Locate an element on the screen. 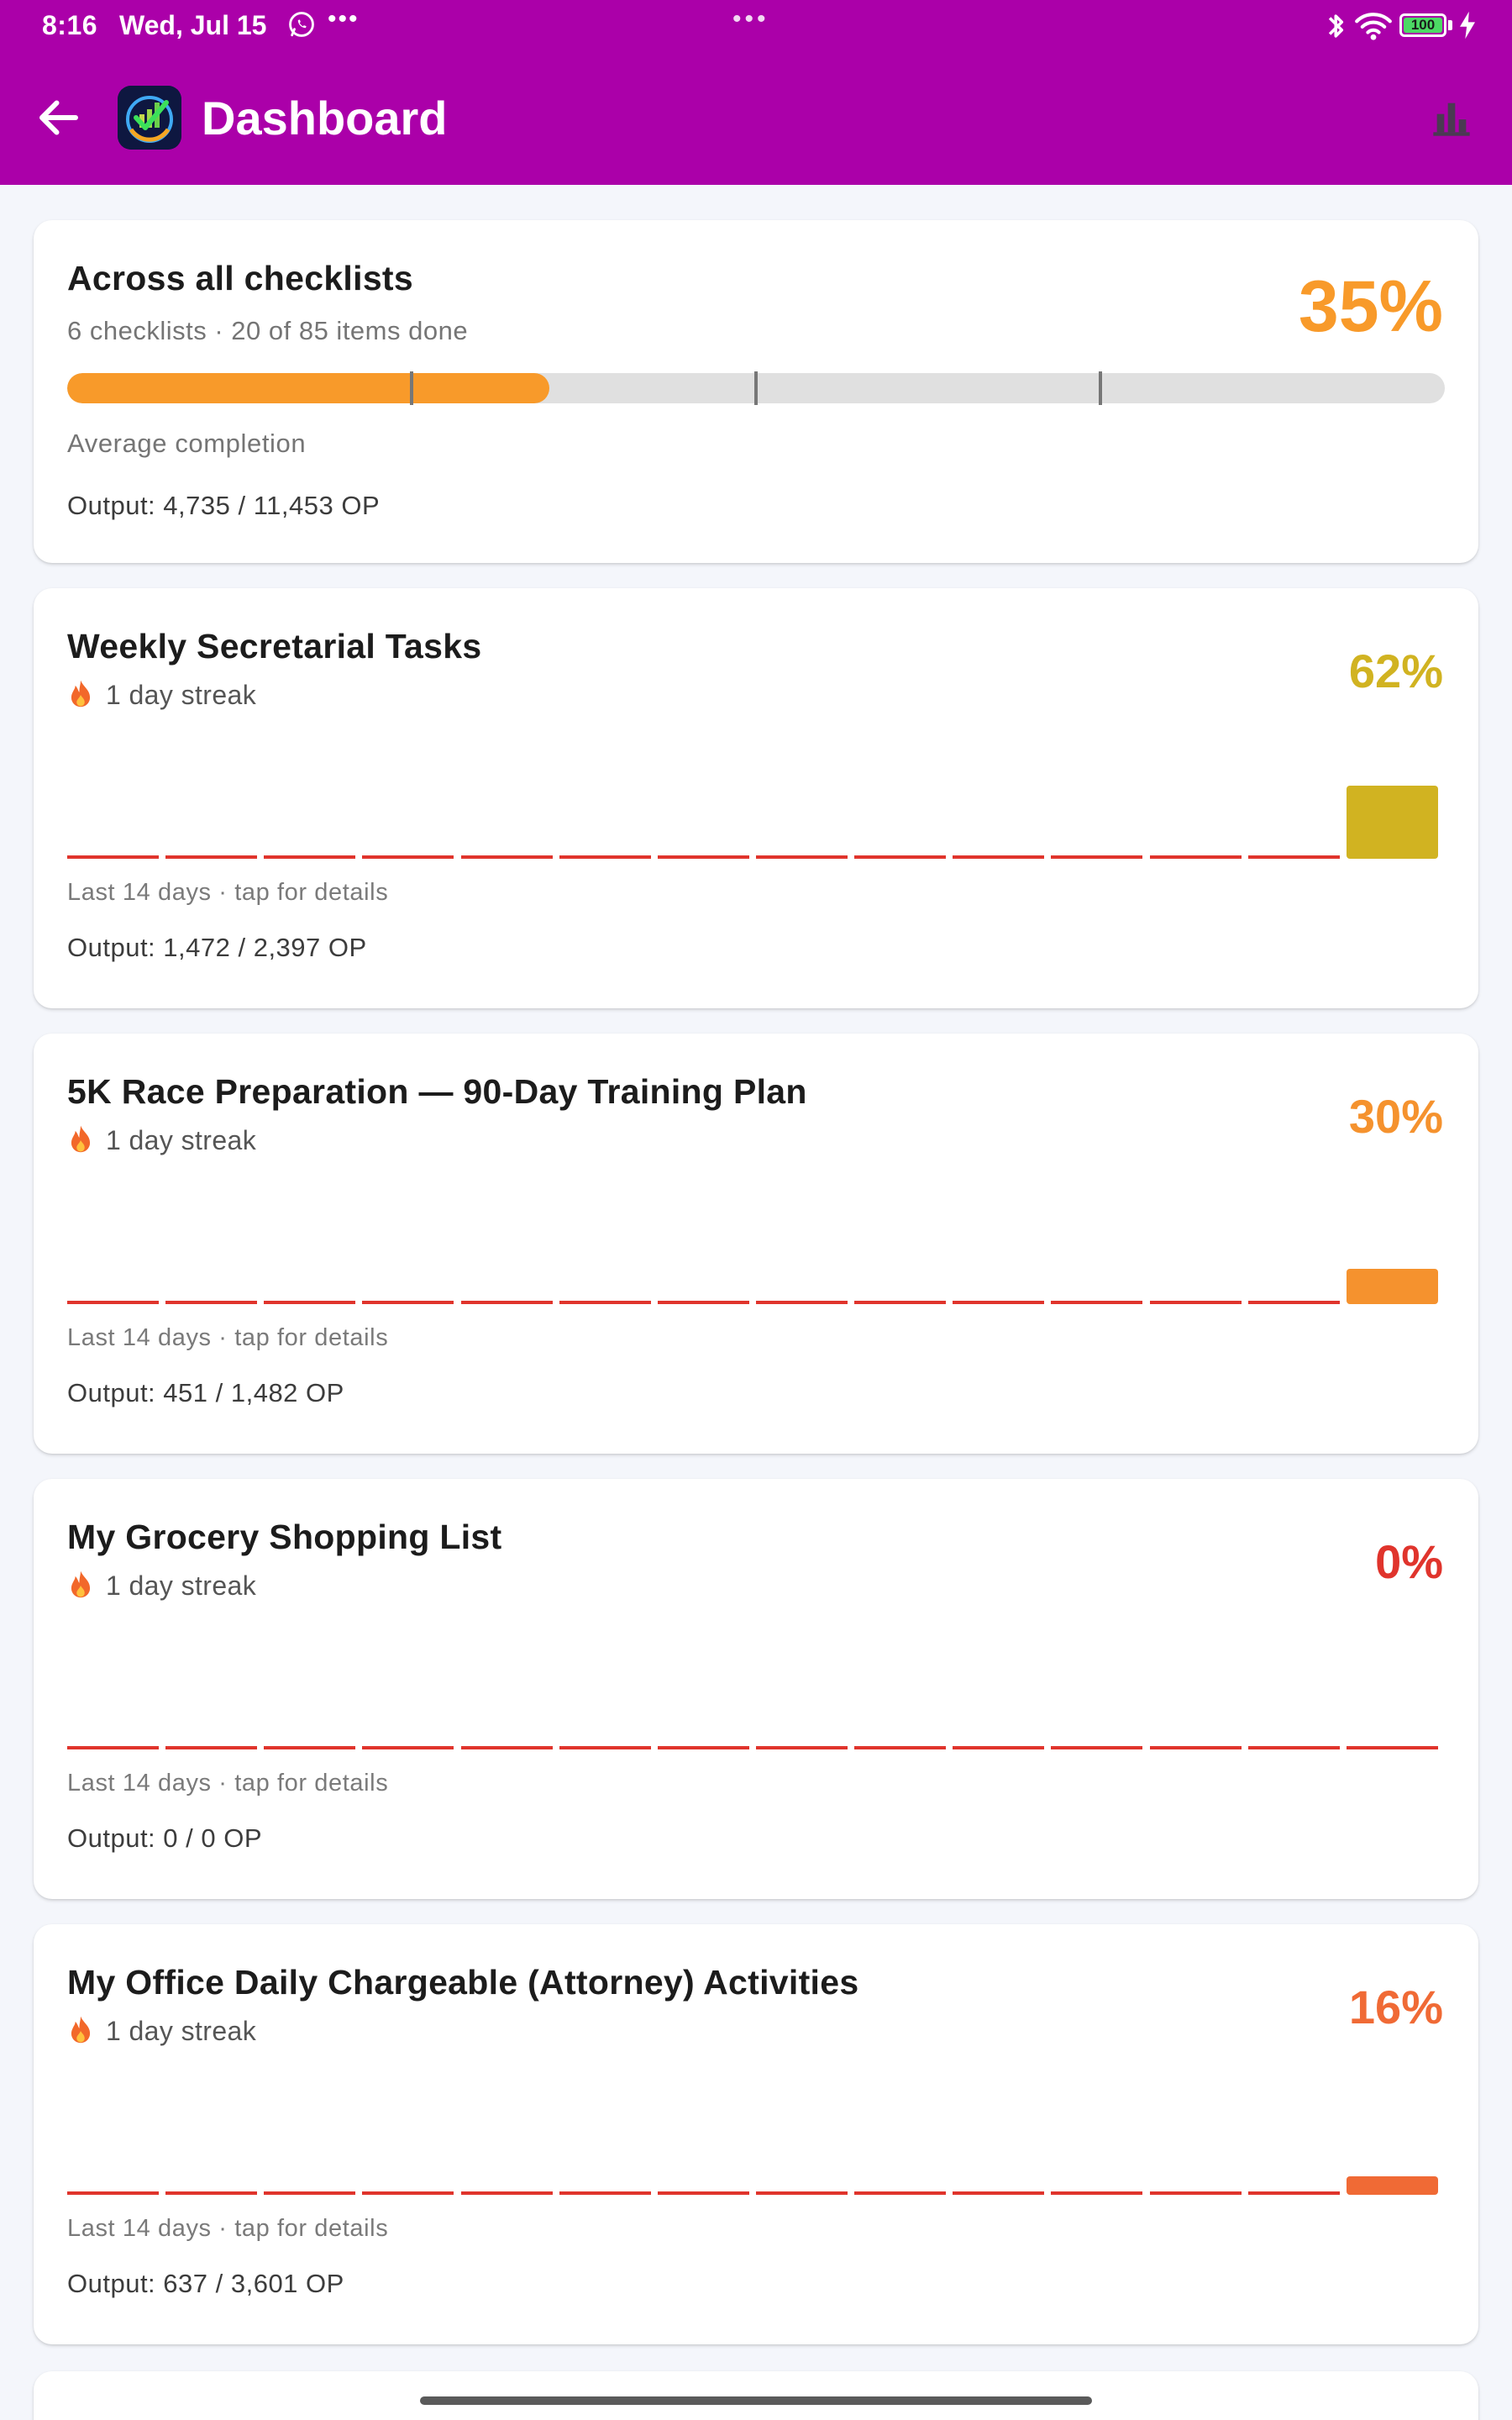 This screenshot has height=2420, width=1512. summary-subtitle: 6 checklists · 20 of 85 items done is located at coordinates (268, 330).